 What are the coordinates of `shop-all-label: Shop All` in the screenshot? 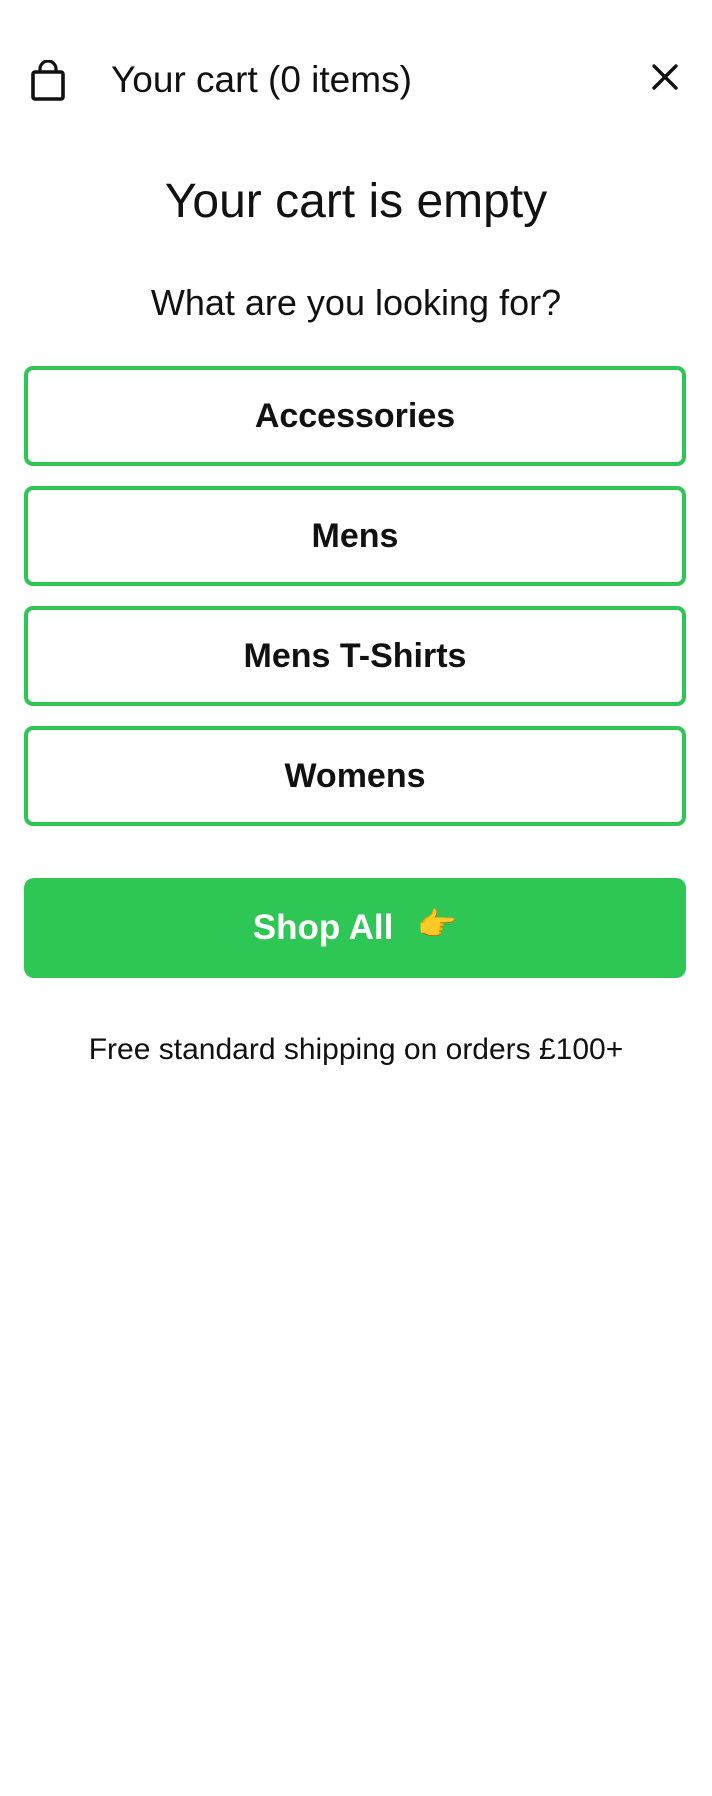 It's located at (323, 927).